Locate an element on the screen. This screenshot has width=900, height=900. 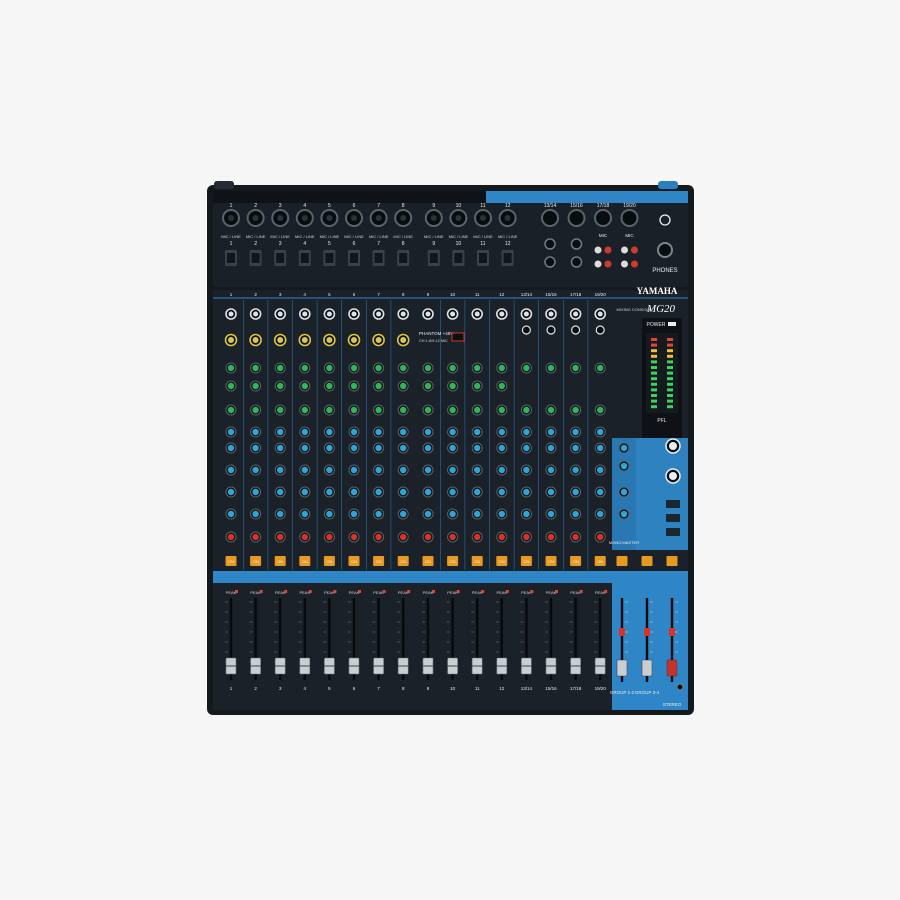
phantom-switch is located at coordinates (458, 337).